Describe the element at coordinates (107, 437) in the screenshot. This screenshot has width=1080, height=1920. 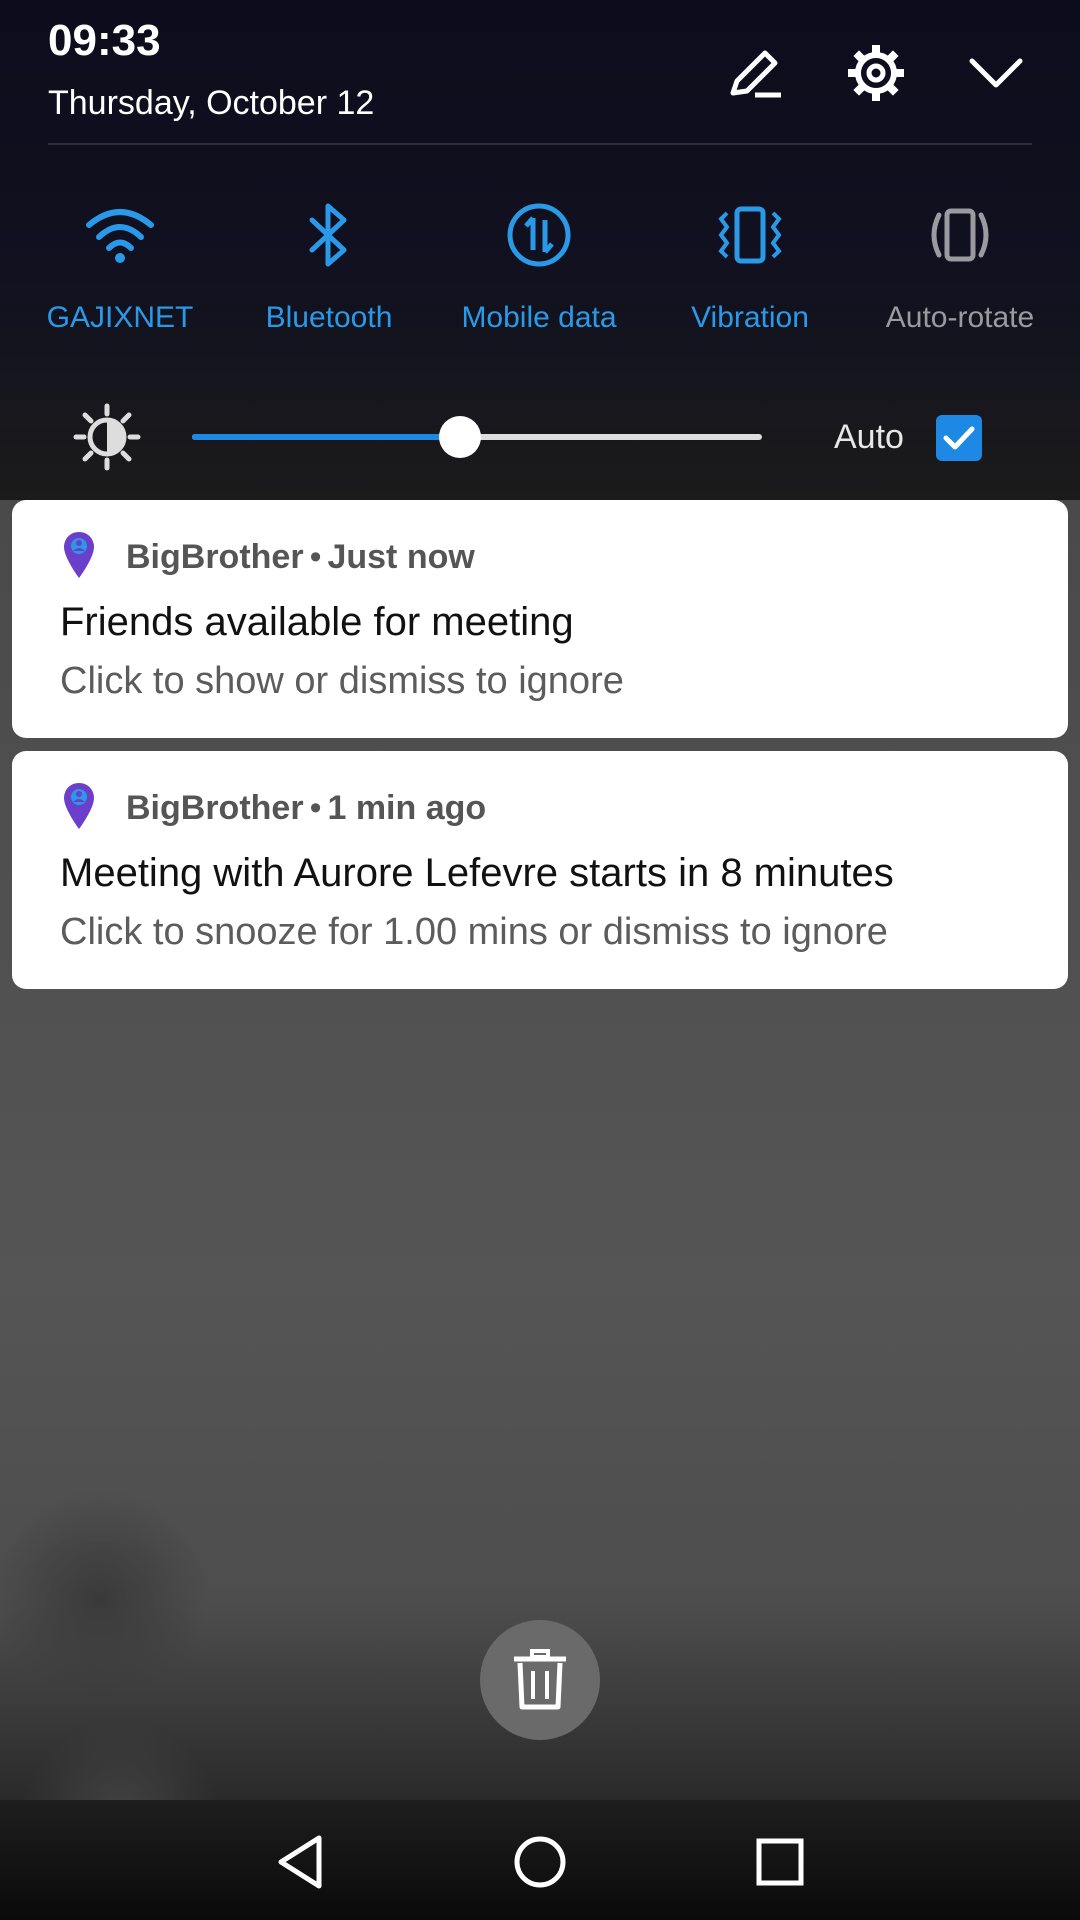
I see `brightness-icon` at that location.